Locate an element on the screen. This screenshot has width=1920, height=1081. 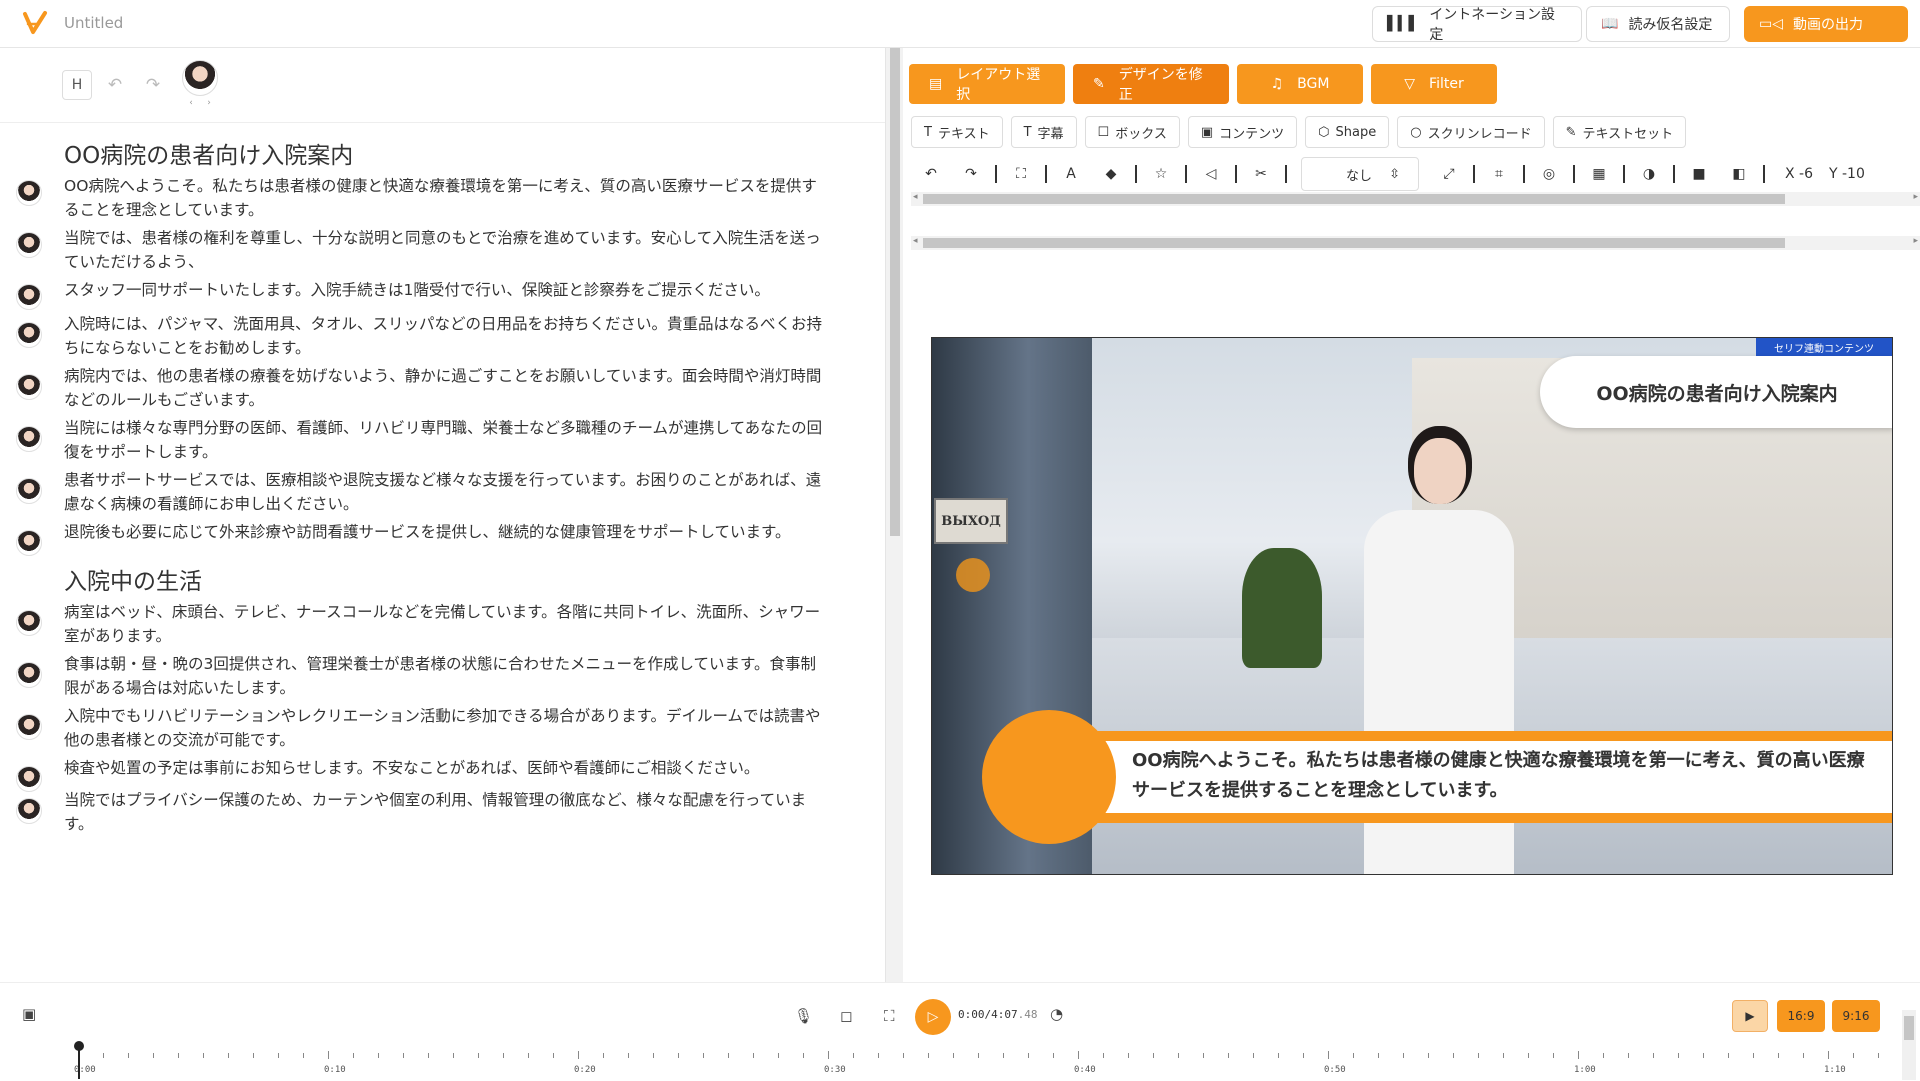
x-coordinate: X -6 is located at coordinates (1799, 174).